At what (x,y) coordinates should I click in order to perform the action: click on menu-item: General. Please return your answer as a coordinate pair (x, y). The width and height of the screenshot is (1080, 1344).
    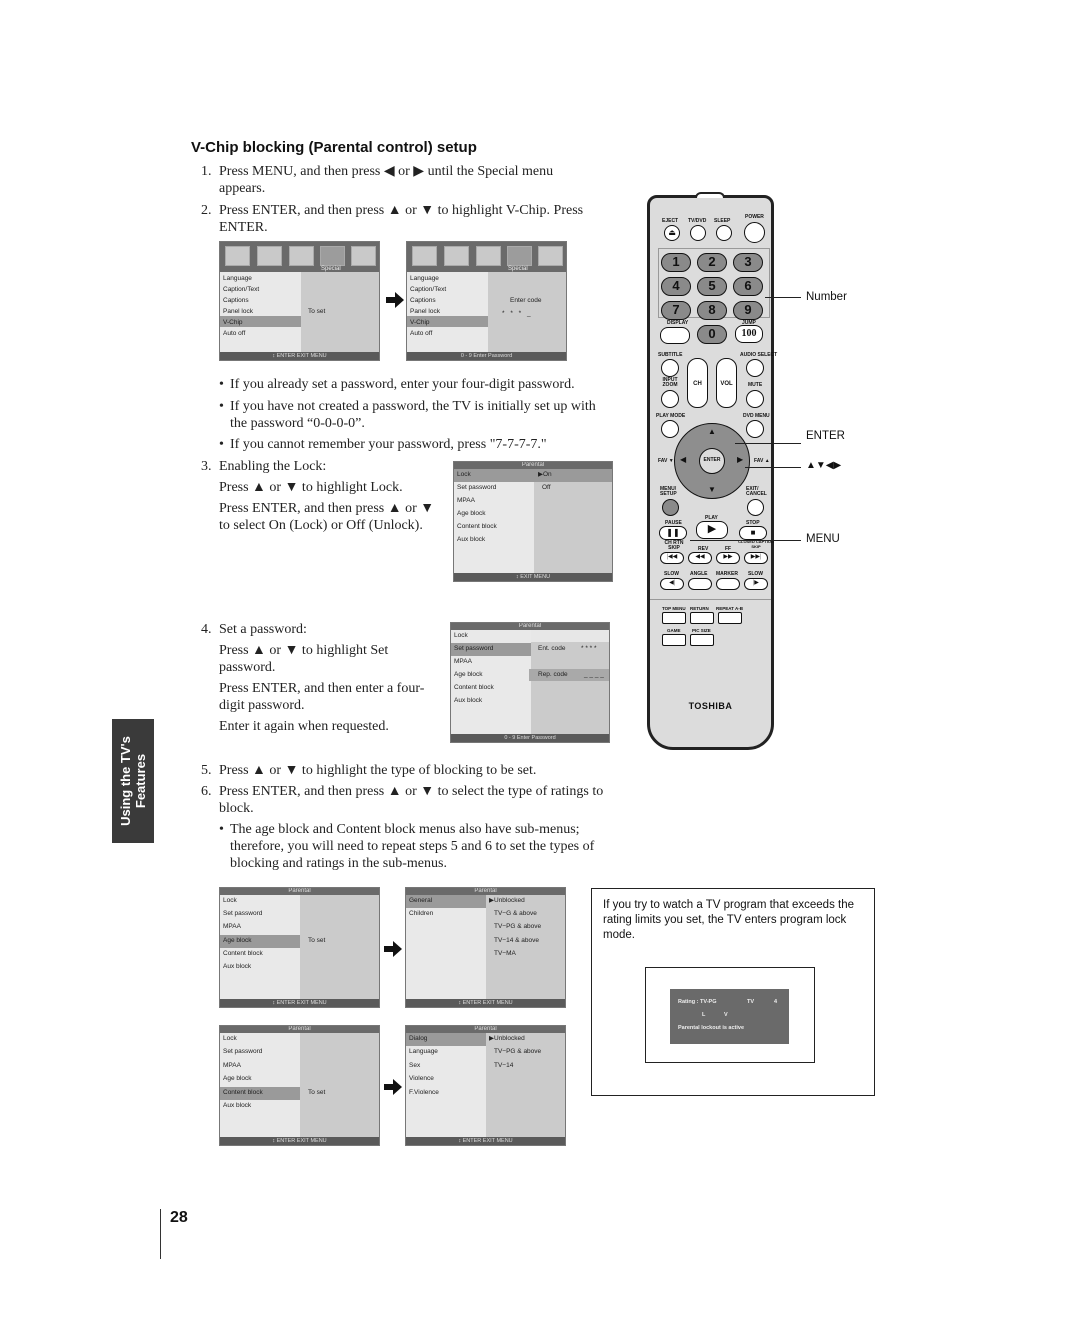
    Looking at the image, I should click on (420, 901).